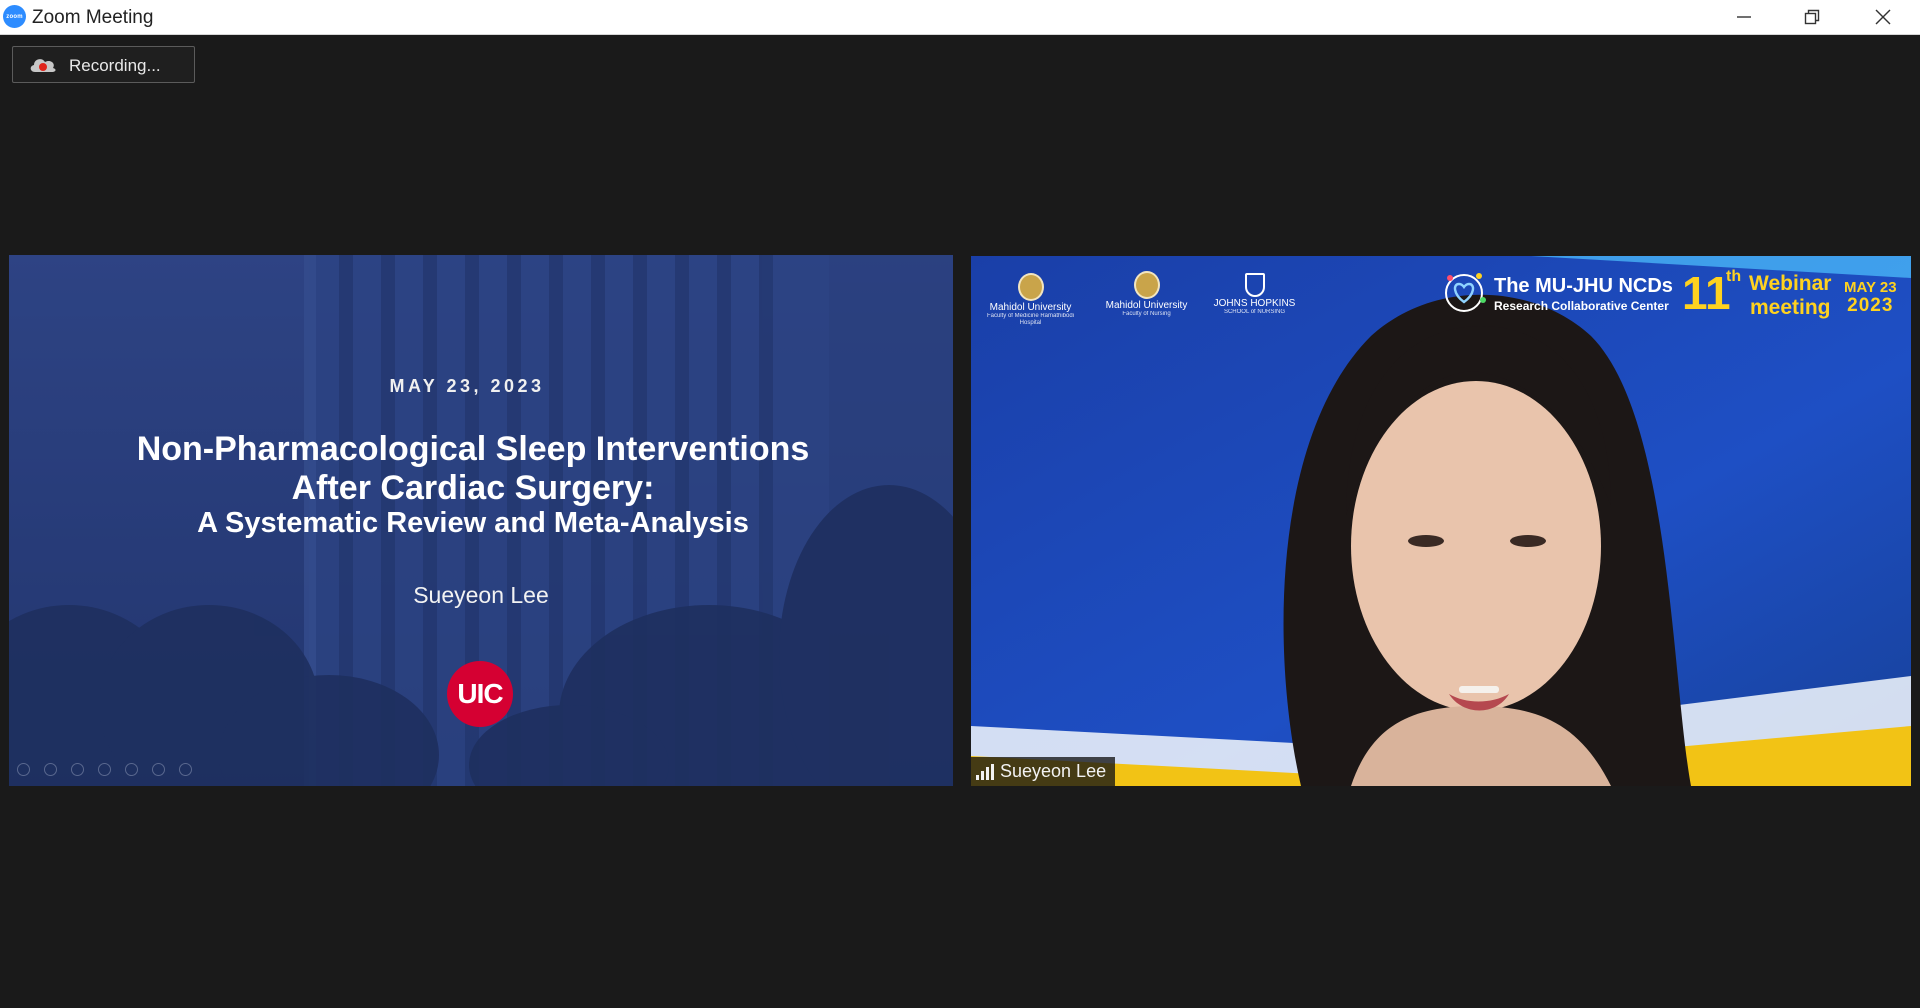  Describe the element at coordinates (1581, 306) in the screenshot. I see `banner-subtitle: Research Collaborative Center` at that location.